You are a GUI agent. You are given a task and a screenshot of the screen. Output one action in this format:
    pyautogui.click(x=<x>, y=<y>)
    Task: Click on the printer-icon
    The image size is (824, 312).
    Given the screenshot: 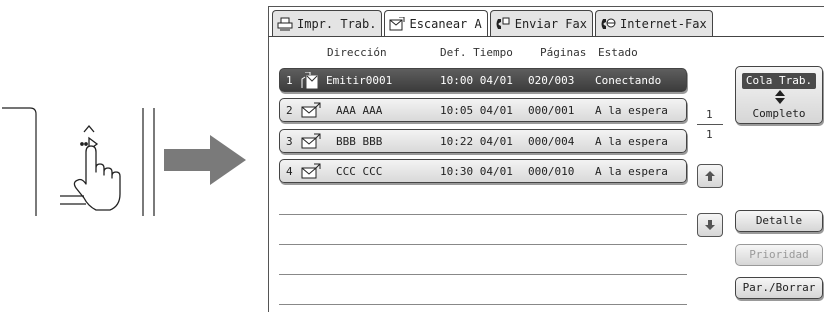 What is the action you would take?
    pyautogui.click(x=285, y=23)
    